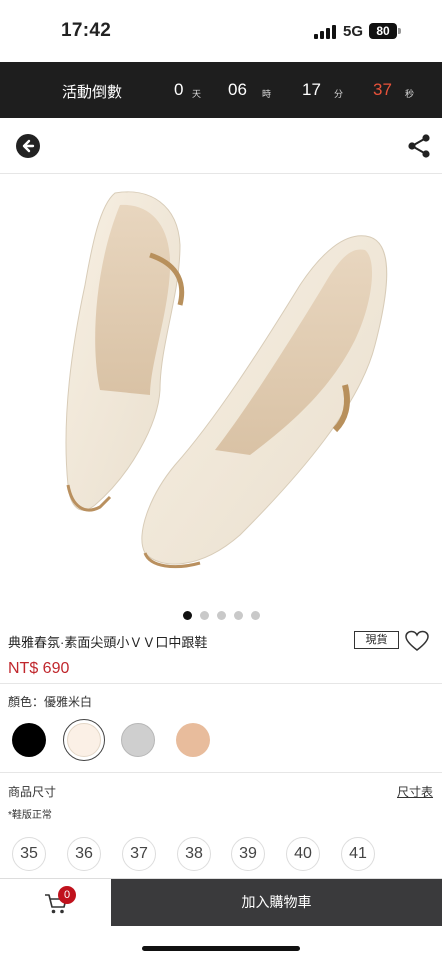 The height and width of the screenshot is (960, 442). Describe the element at coordinates (39, 668) in the screenshot. I see `product-price: NT$ 690` at that location.